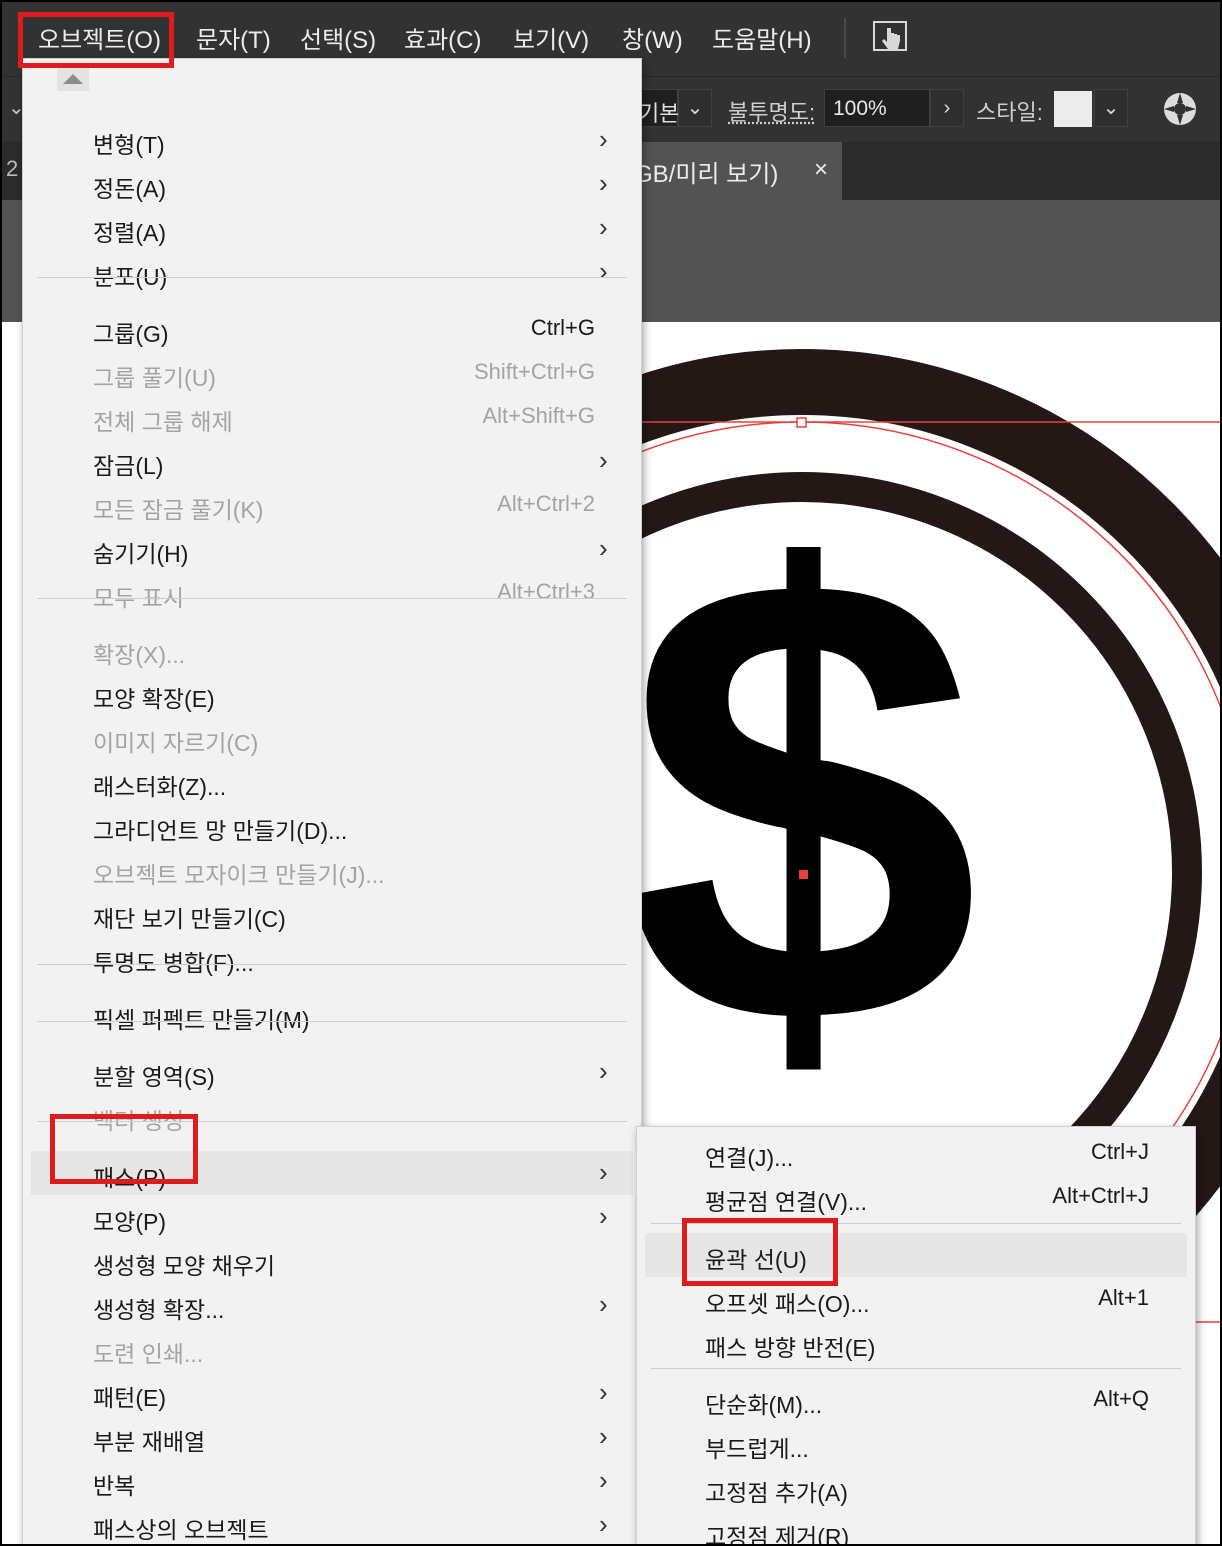 The image size is (1222, 1546). Describe the element at coordinates (538, 415) in the screenshot. I see `menu-item-shortcut: Alt+Shift+G` at that location.